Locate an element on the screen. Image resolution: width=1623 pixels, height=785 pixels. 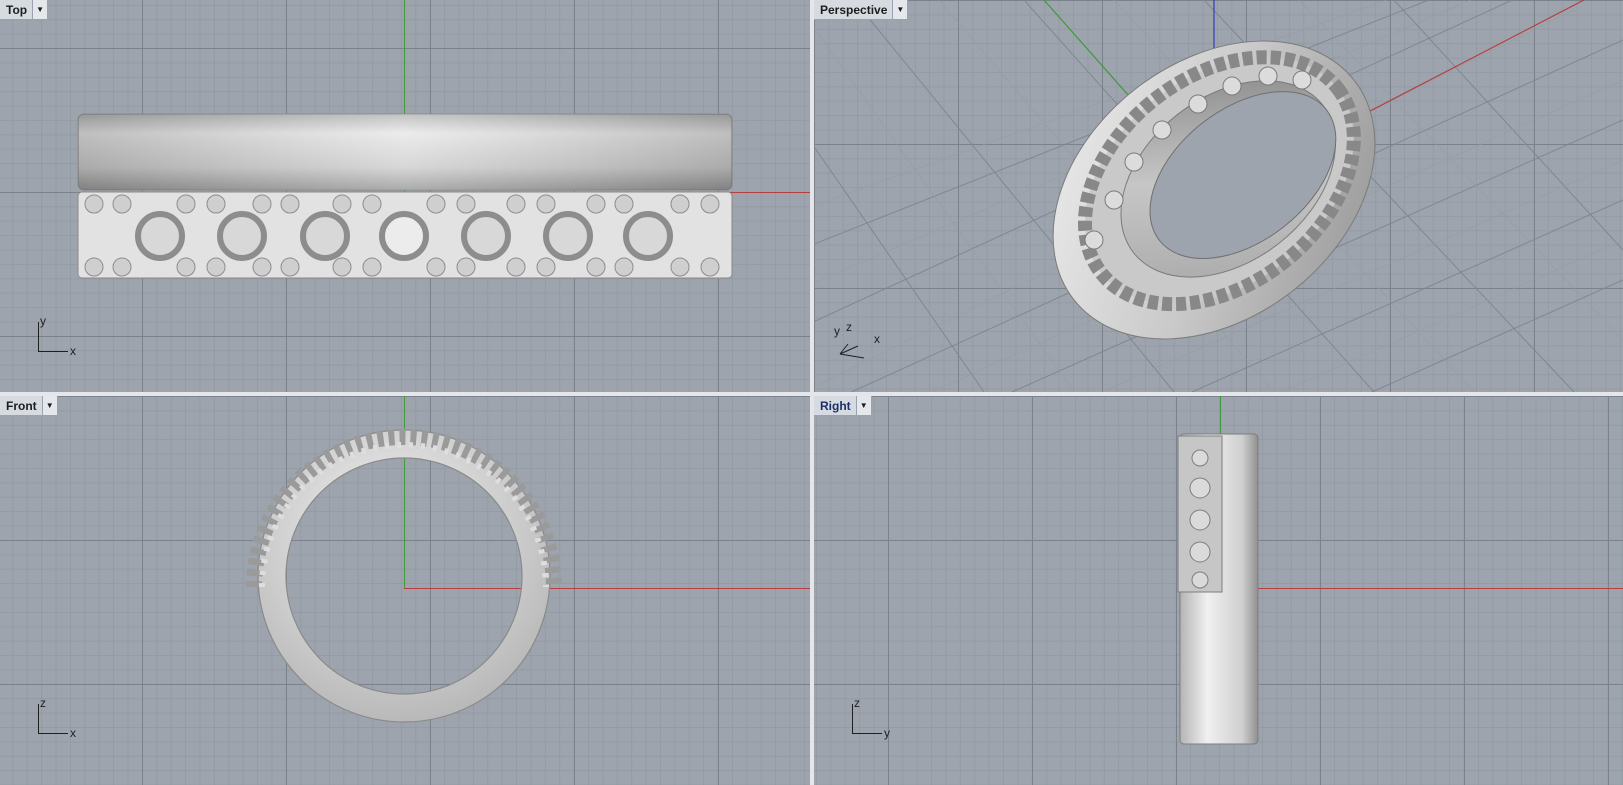
viewport-title-top: Top ▼ is located at coordinates (24, 10).